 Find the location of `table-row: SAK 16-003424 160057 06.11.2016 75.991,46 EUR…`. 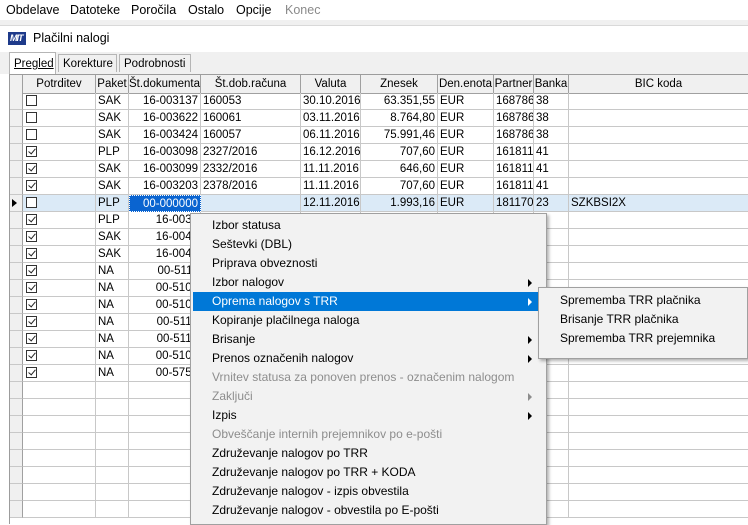

table-row: SAK 16-003424 160057 06.11.2016 75.991,46 EUR… is located at coordinates (379, 135).